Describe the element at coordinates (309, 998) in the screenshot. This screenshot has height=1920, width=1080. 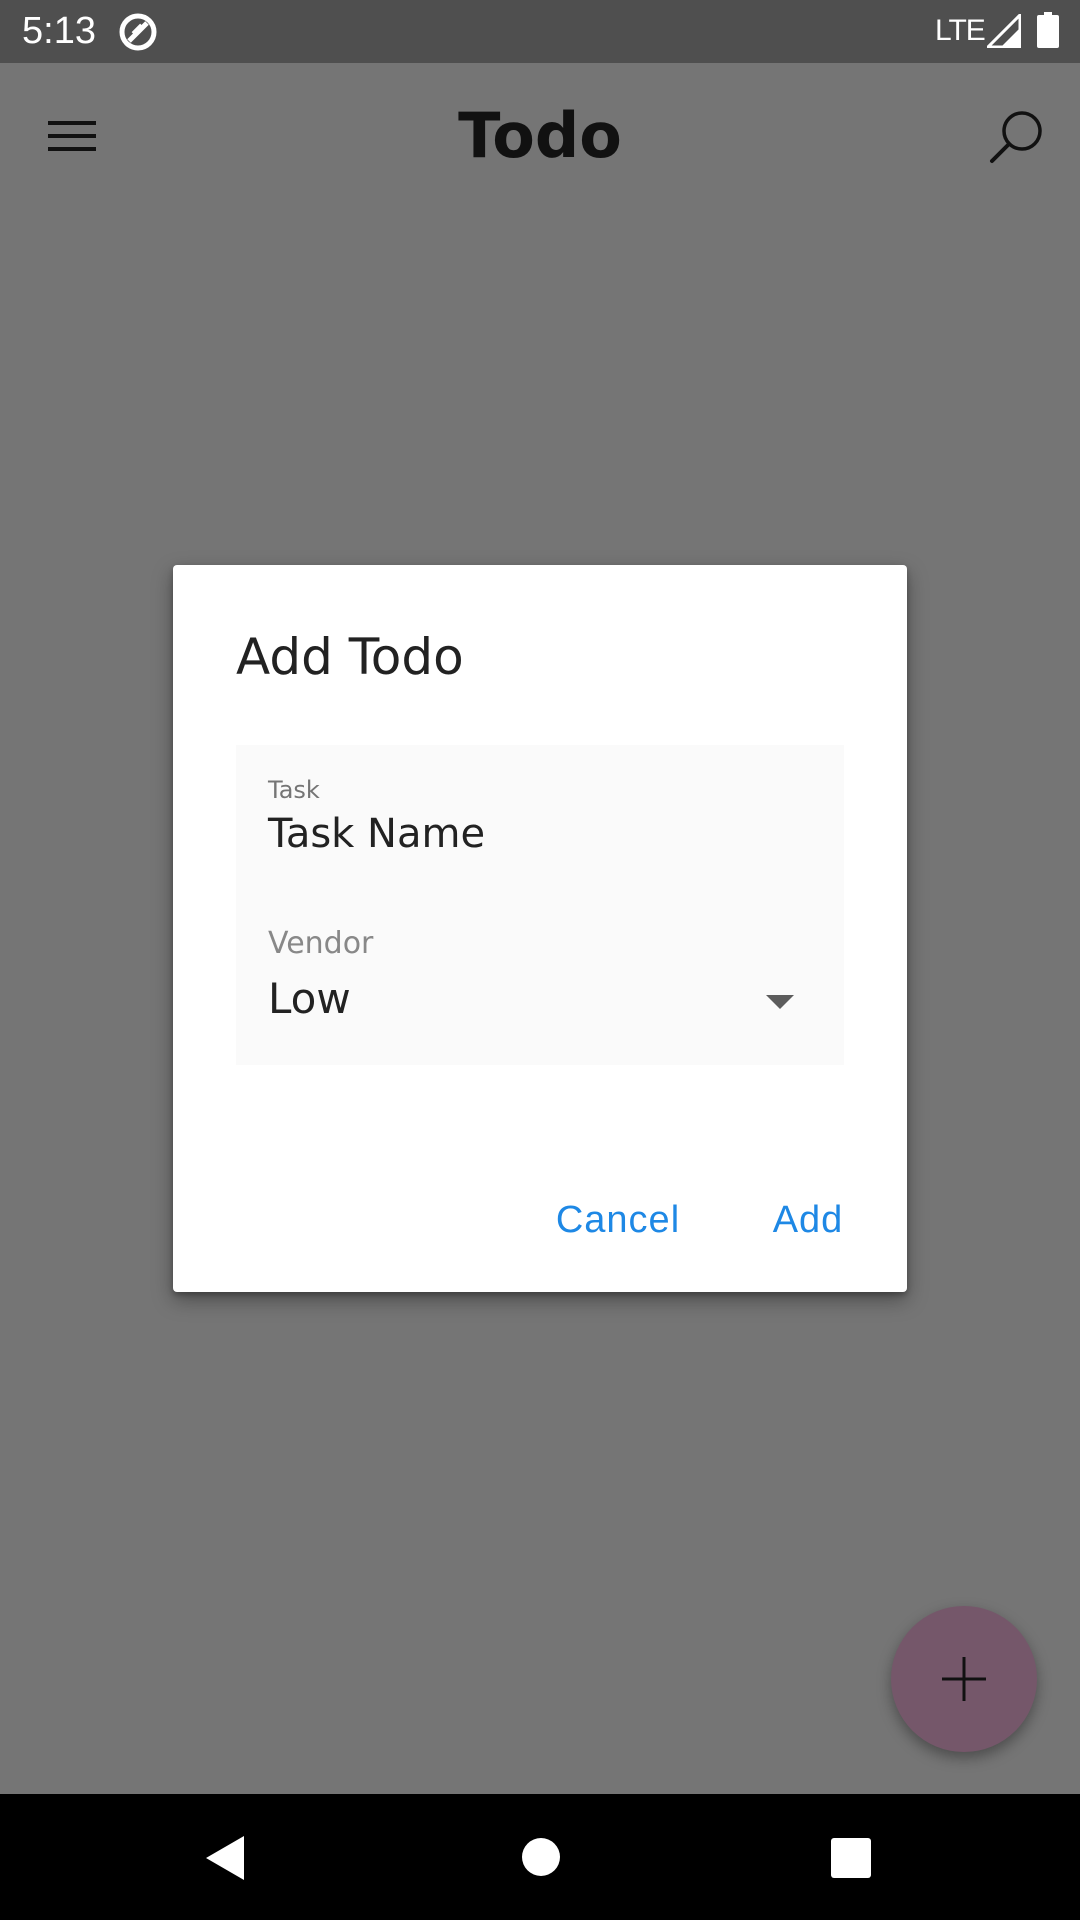
I see `vendor-selected-value: Low` at that location.